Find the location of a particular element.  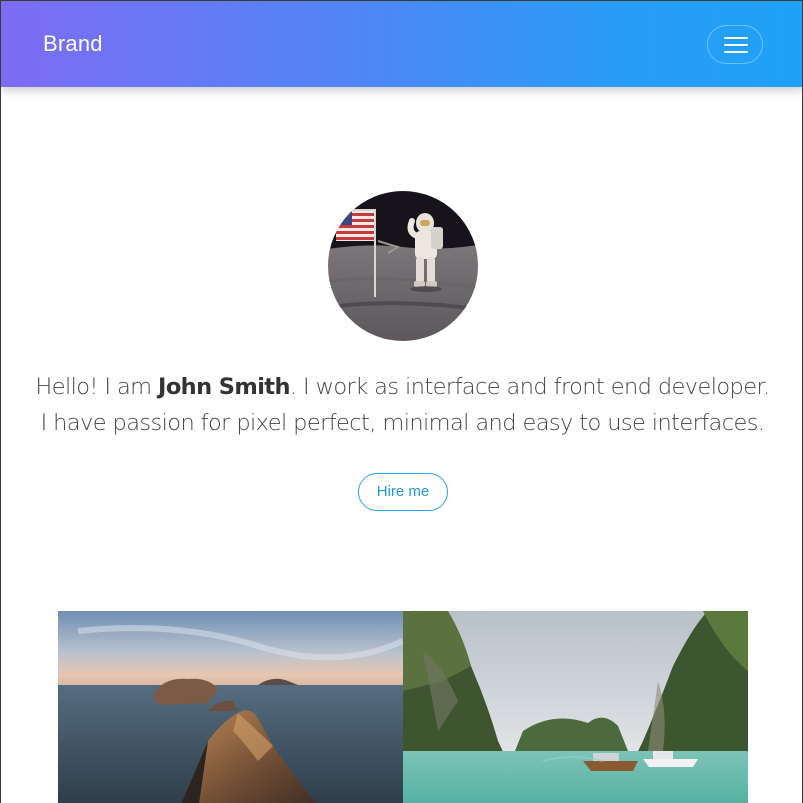

profile-name: John Smith is located at coordinates (224, 387).